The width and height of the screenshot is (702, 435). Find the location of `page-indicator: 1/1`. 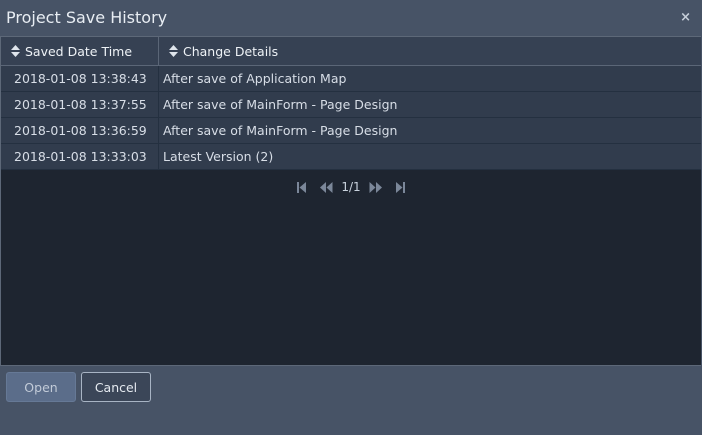

page-indicator: 1/1 is located at coordinates (351, 187).